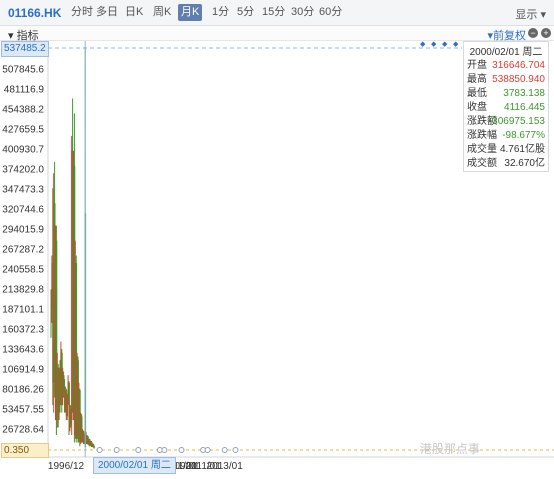 The height and width of the screenshot is (479, 554). Describe the element at coordinates (23, 70) in the screenshot. I see `y-tick-label: 507845.6` at that location.